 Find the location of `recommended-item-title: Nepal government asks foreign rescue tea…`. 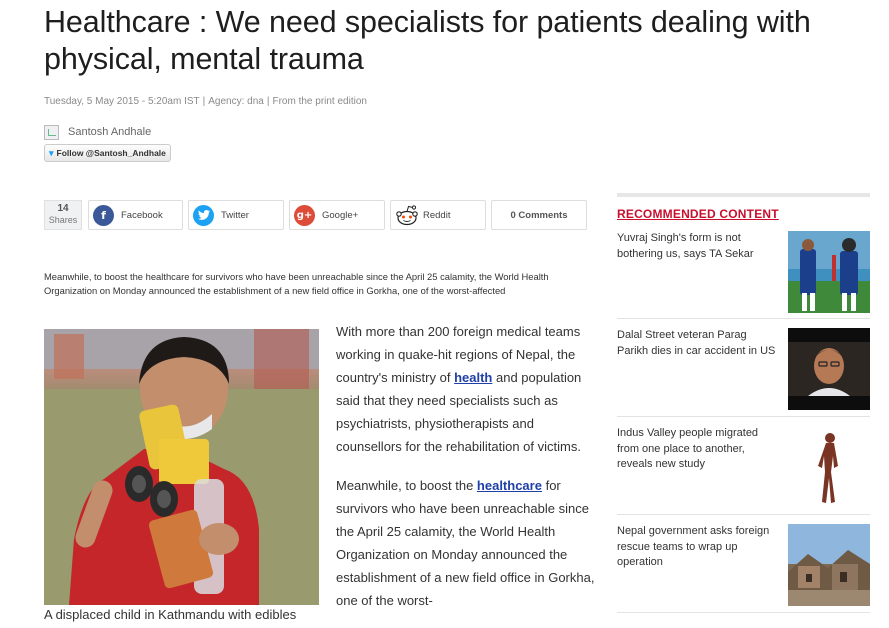

recommended-item-title: Nepal government asks foreign rescue tea… is located at coordinates (697, 547).